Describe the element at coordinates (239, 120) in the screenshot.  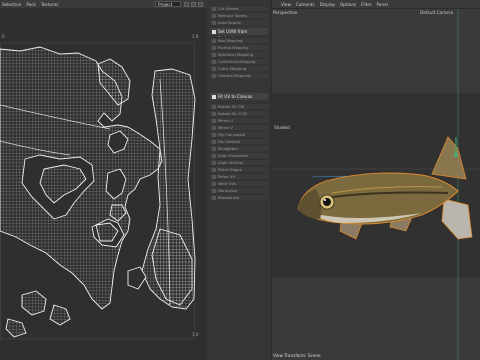
I see `tool-row: Mirror U` at that location.